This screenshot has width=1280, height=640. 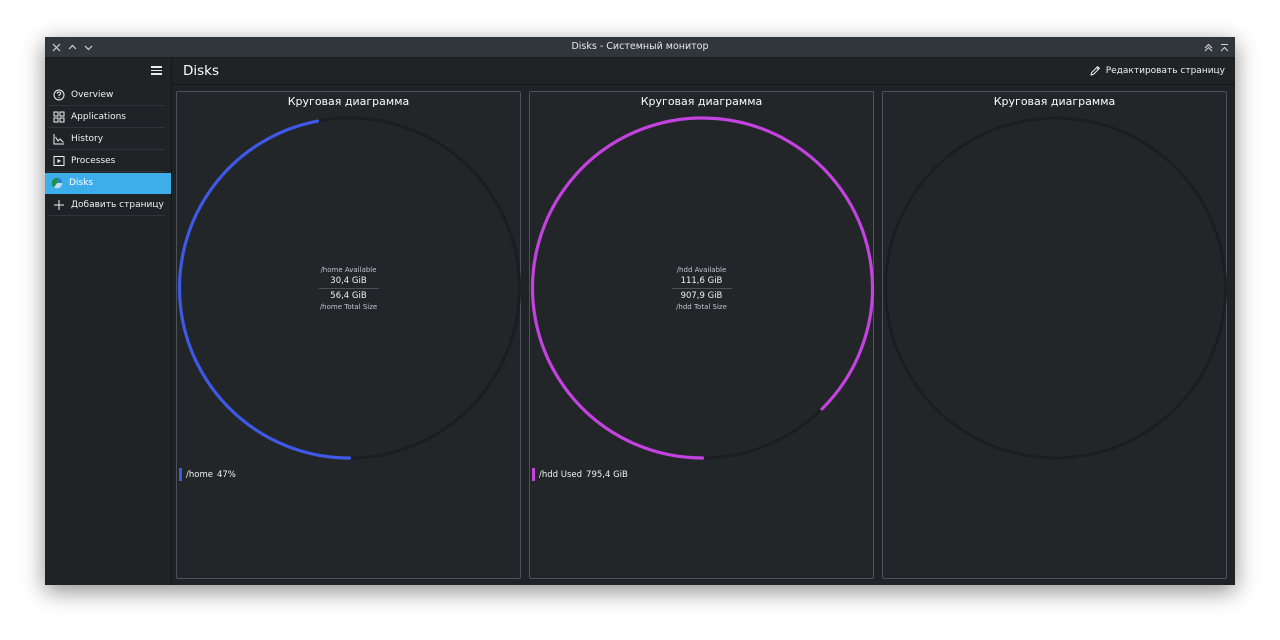 What do you see at coordinates (348, 270) in the screenshot?
I see `available-label: /home Available` at bounding box center [348, 270].